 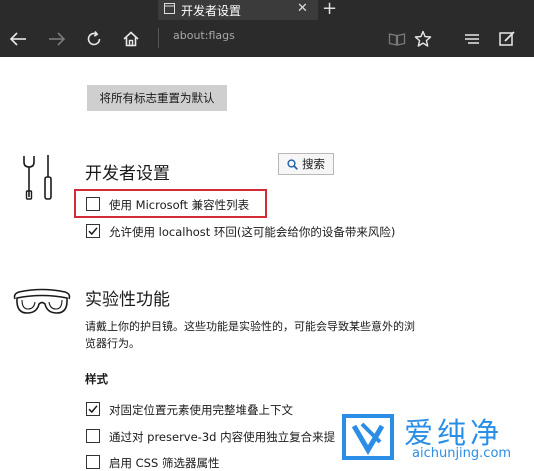 I want to click on localhost-loopback-checkbox, so click(x=93, y=231).